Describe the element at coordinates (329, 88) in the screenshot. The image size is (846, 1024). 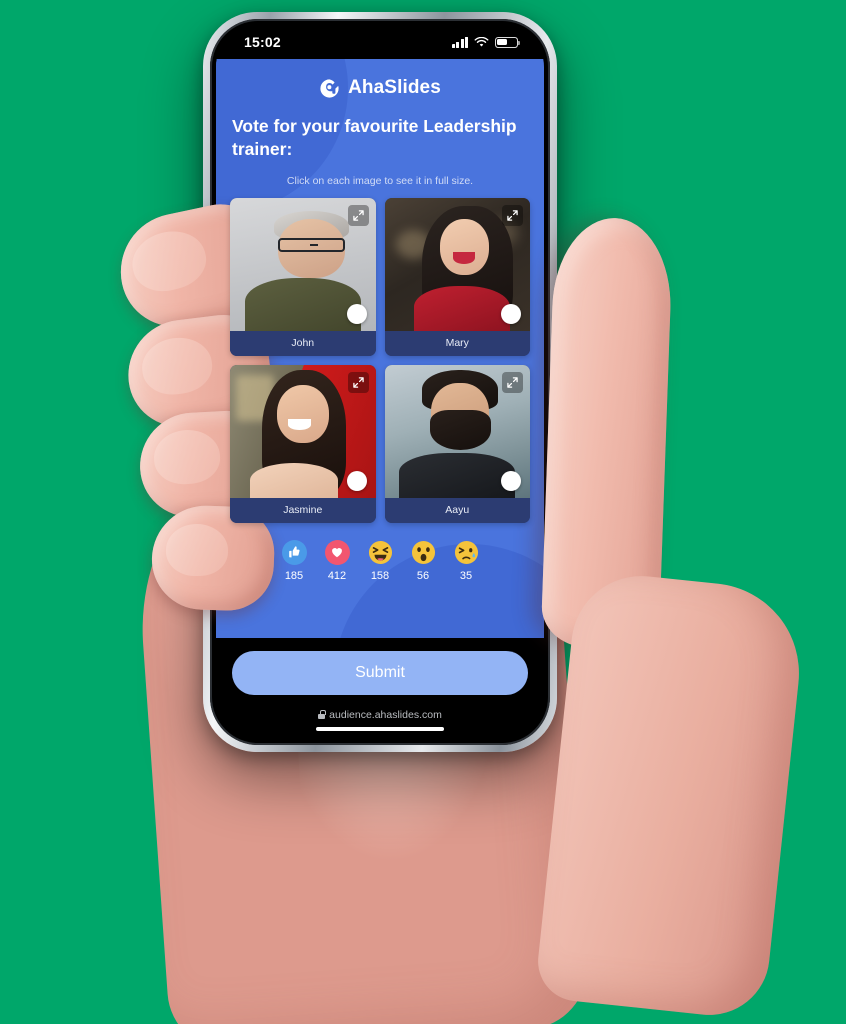
I see `ahaslides-logo-icon` at that location.